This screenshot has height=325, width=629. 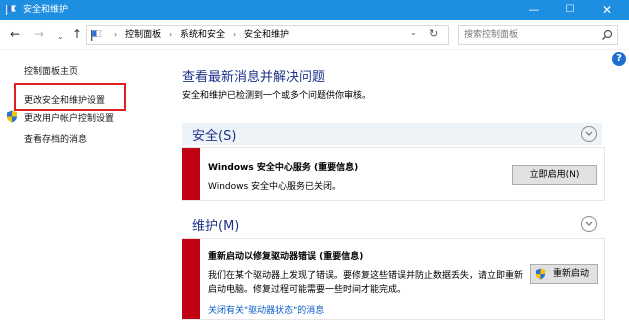 I want to click on breadcrumb-security-maintenance: 安全和维护, so click(x=266, y=35).